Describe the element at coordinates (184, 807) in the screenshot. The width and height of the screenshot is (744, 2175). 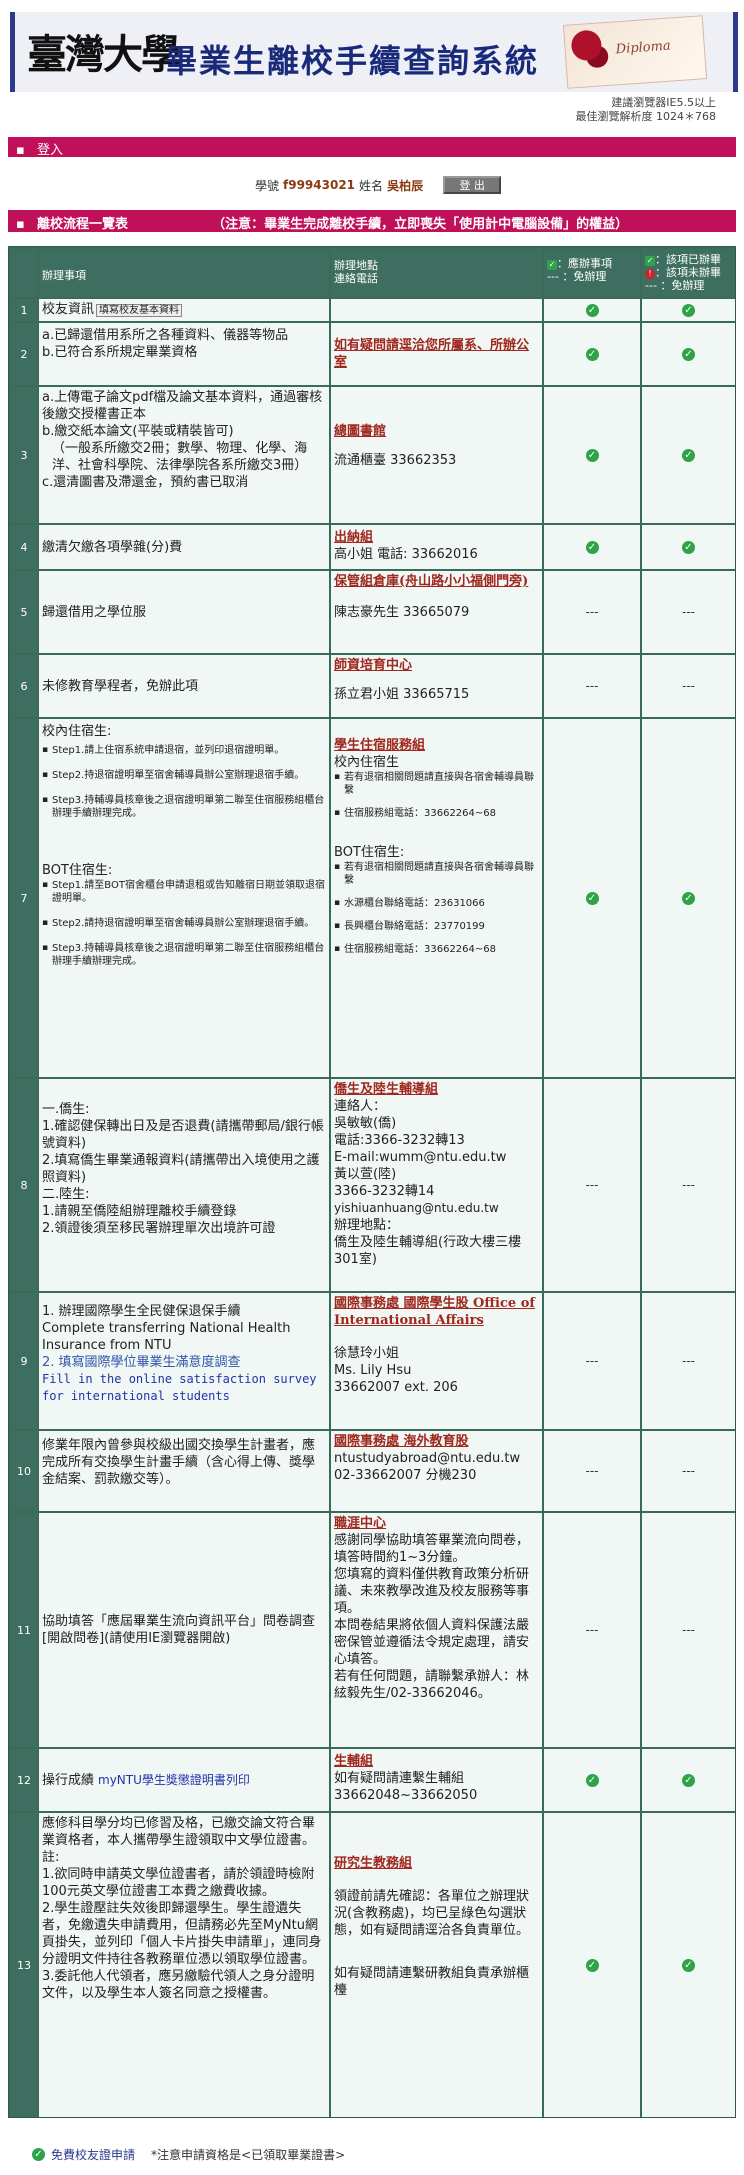
I see `campus-step: Step3.持輔導員核章後之退宿證明單第二聯至住宿服務組櫃台辦理手續辦理完成。` at that location.